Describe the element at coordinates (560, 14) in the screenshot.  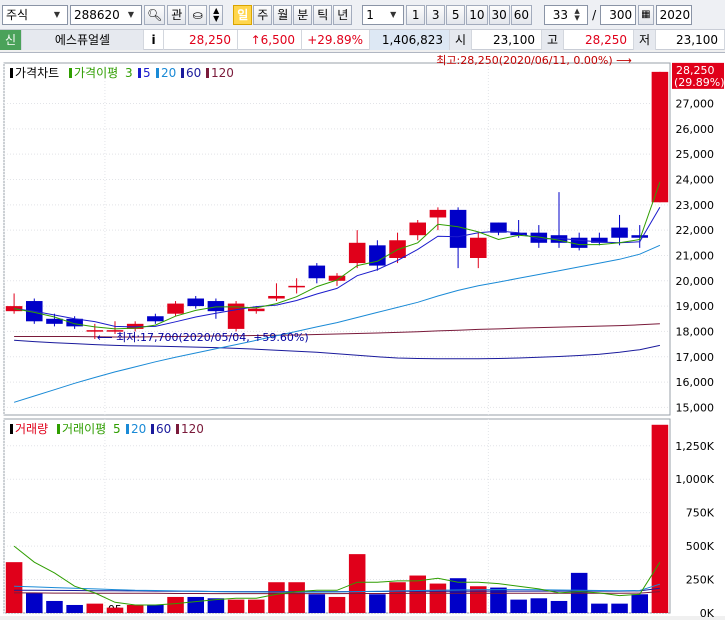
I see `bar-count-value: 33` at that location.